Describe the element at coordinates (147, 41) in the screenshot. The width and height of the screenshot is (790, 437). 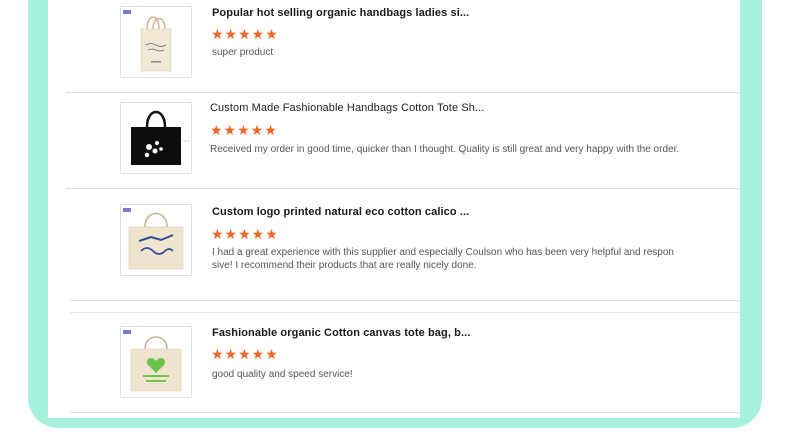
I see `beige-tote-with-text-icon` at that location.